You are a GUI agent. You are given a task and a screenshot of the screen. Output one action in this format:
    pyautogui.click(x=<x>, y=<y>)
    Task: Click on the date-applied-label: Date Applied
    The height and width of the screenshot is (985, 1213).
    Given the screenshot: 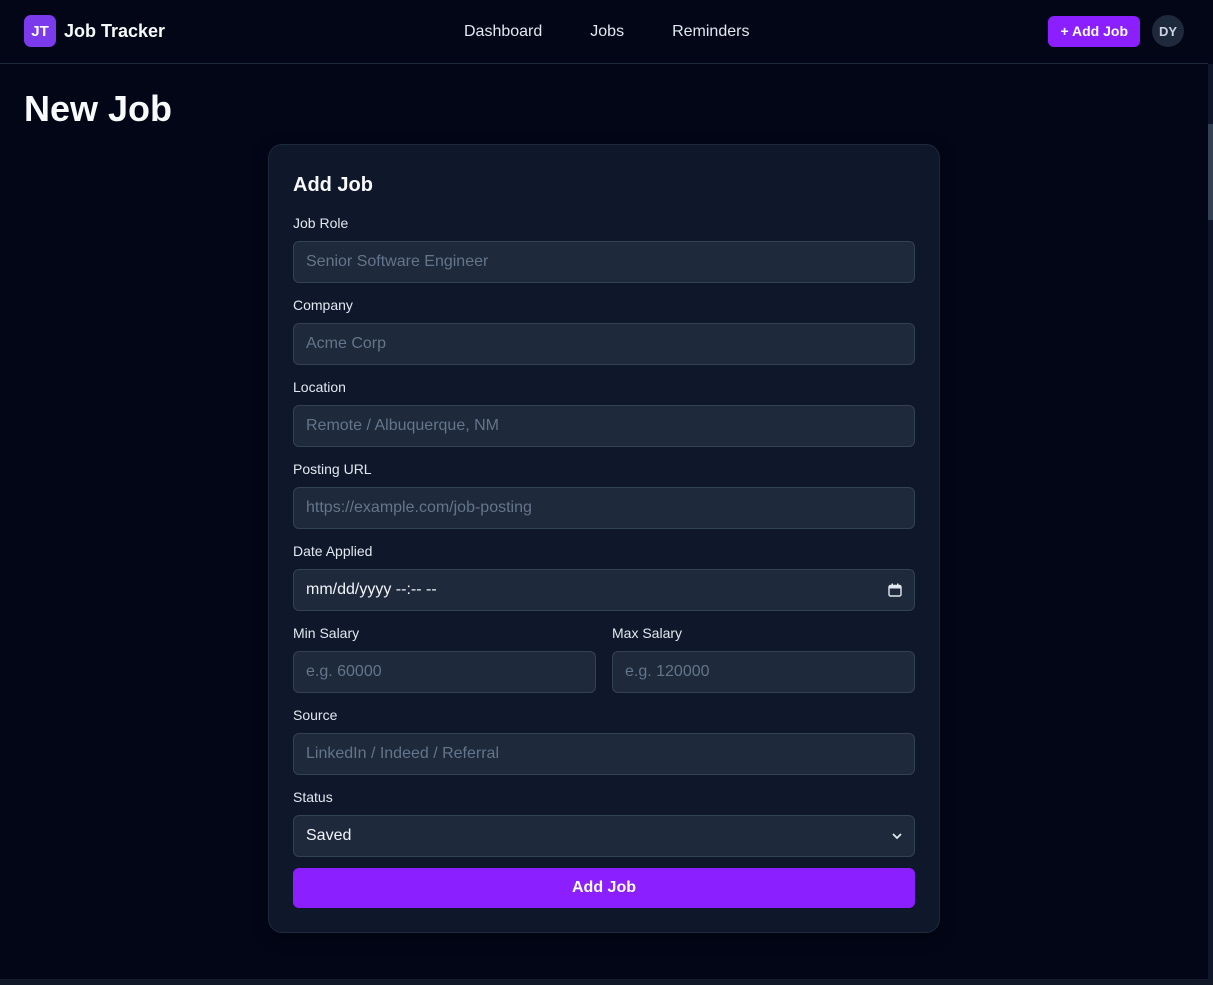 What is the action you would take?
    pyautogui.click(x=333, y=551)
    